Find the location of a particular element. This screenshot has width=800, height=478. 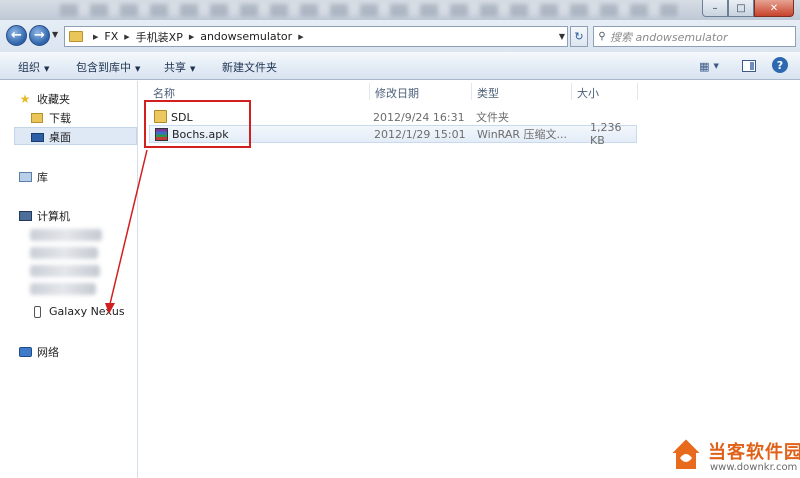

history-dropdown-icon: ▼ is located at coordinates (55, 34).